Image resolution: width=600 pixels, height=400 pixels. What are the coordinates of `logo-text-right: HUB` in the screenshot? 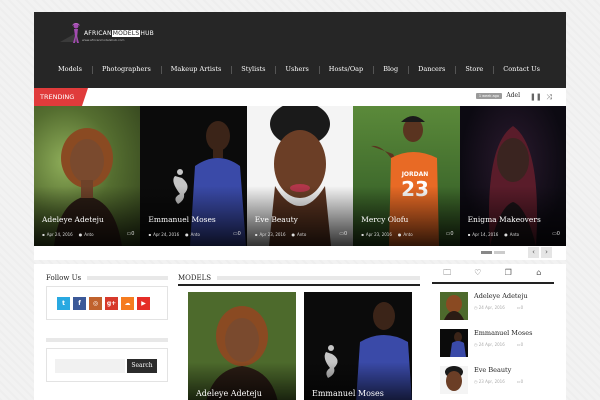 It's located at (147, 33).